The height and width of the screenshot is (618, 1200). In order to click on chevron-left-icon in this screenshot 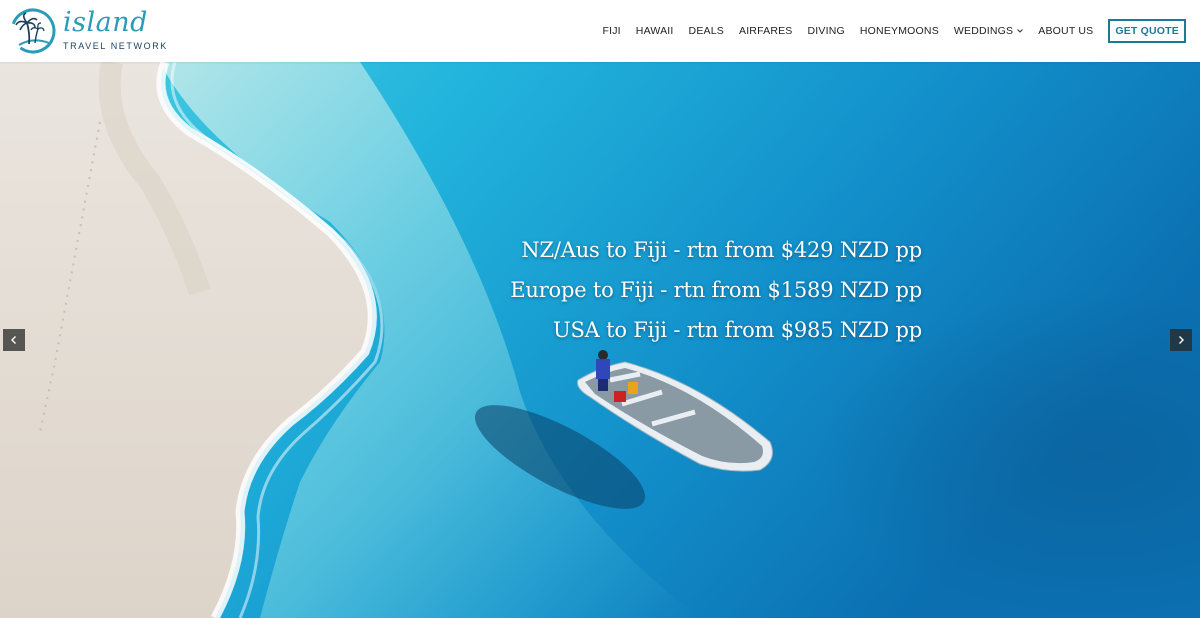, I will do `click(13, 340)`.